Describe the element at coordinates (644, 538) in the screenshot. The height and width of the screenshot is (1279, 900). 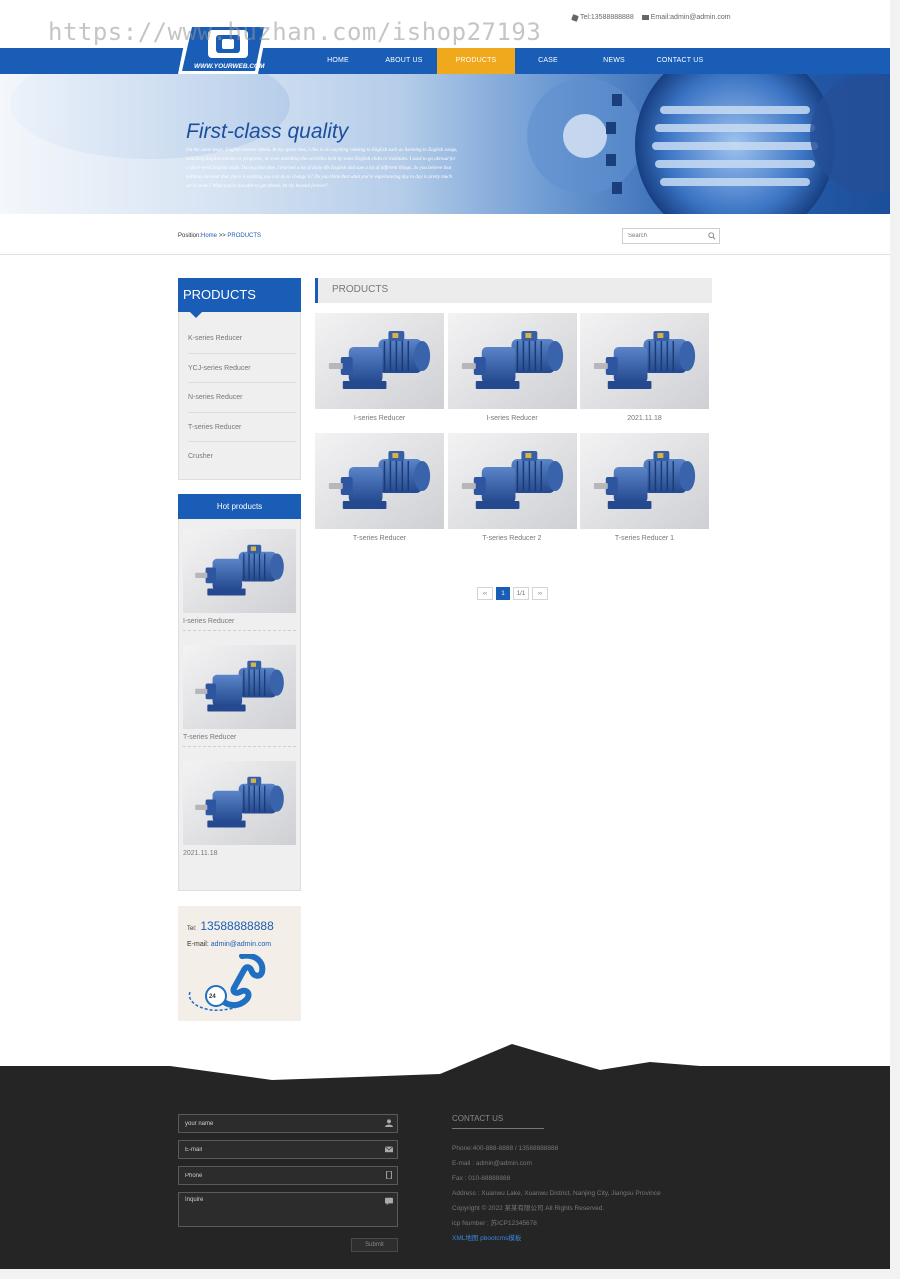
I see `product-caption: T-series Reducer 1` at that location.